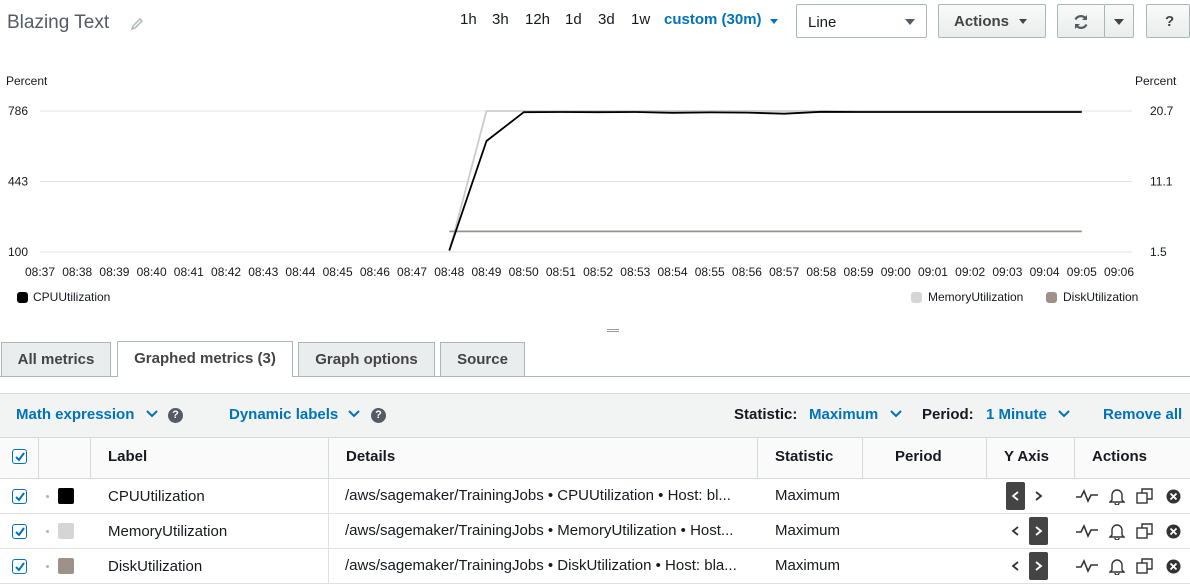 The height and width of the screenshot is (585, 1190). Describe the element at coordinates (1156, 81) in the screenshot. I see `right-axis-unit: Percent` at that location.